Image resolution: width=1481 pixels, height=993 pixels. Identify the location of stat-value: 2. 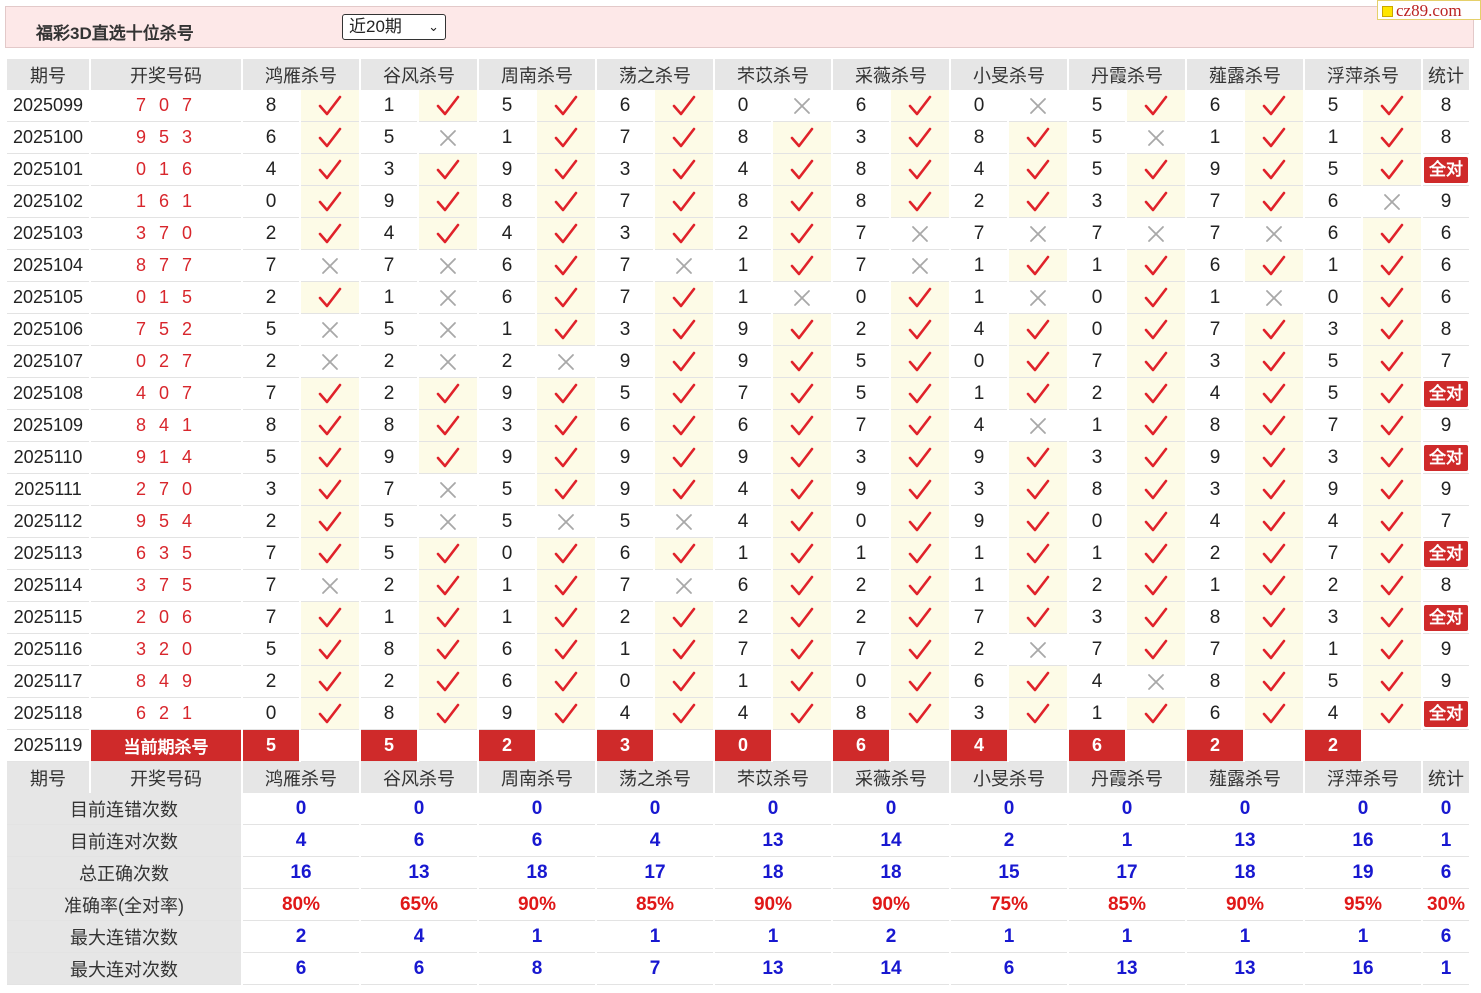
(891, 937).